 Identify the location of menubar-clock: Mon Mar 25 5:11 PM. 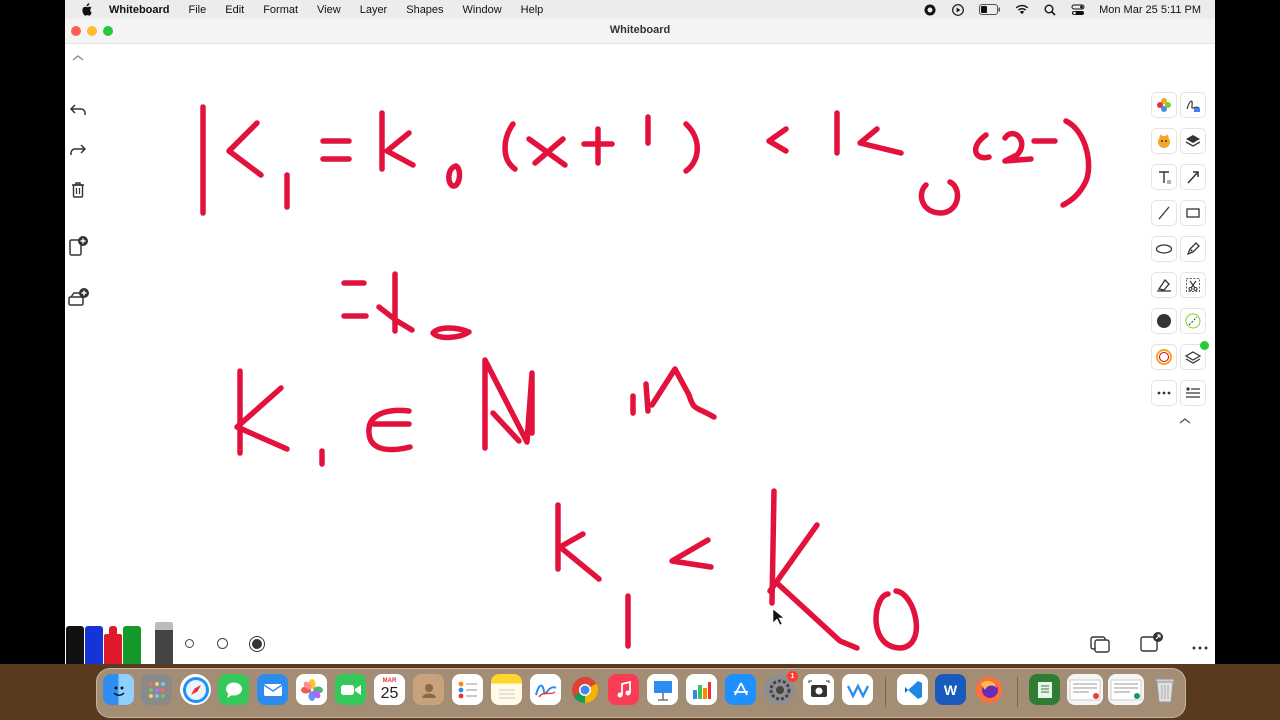
(1150, 10).